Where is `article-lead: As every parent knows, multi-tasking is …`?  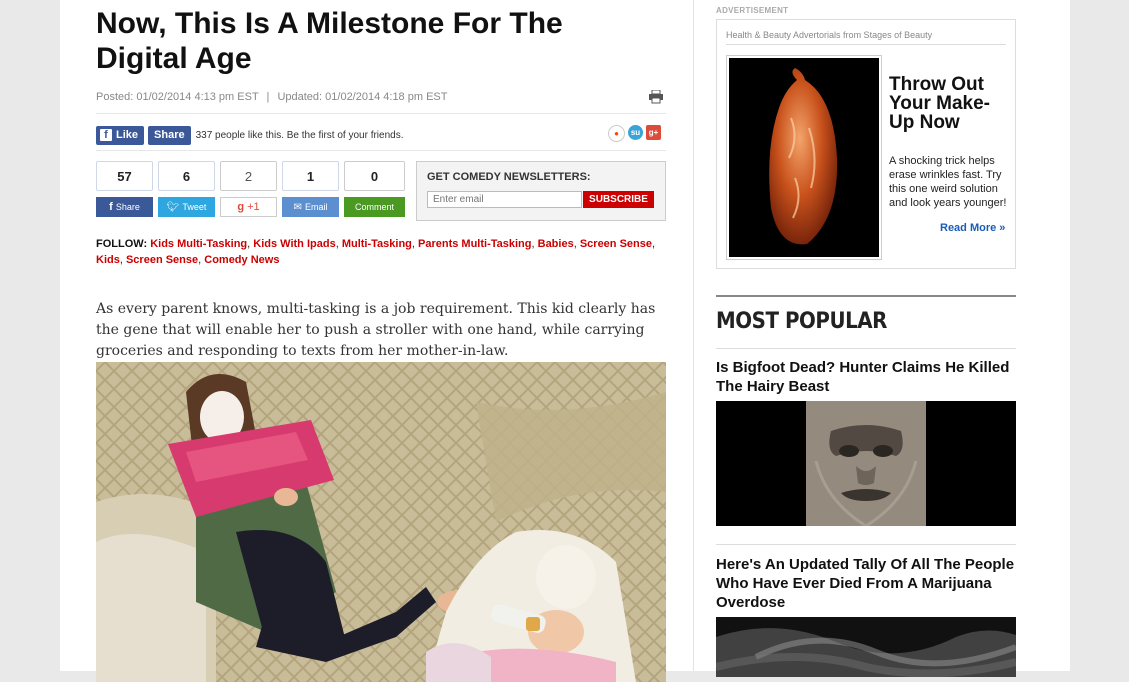 article-lead: As every parent knows, multi-tasking is … is located at coordinates (376, 330).